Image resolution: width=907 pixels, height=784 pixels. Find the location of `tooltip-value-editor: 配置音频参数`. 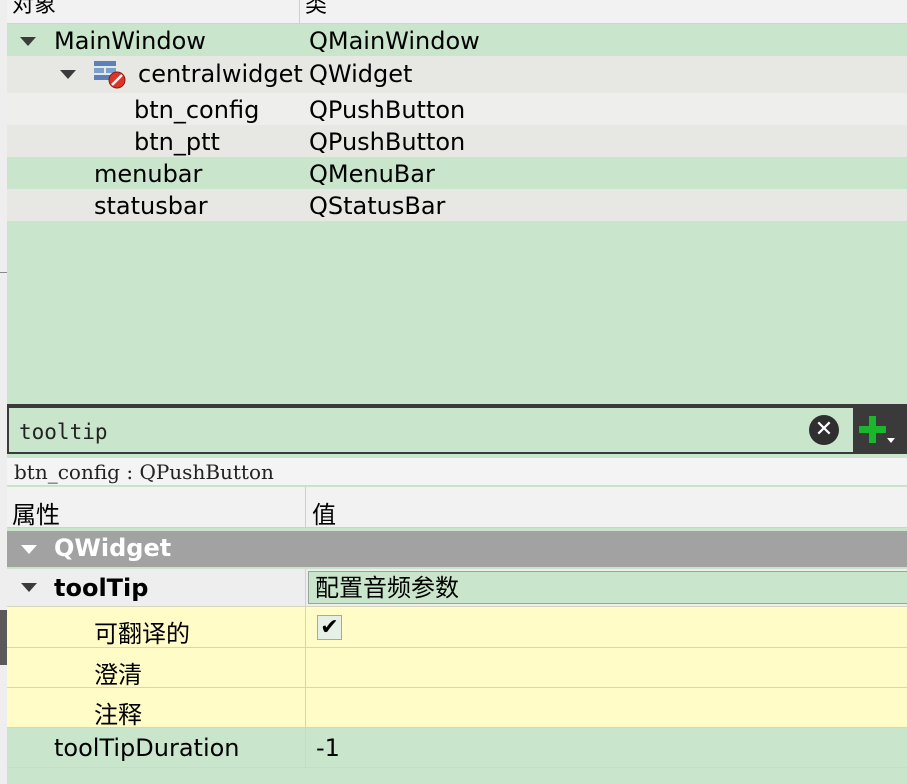

tooltip-value-editor: 配置音频参数 is located at coordinates (607, 587).